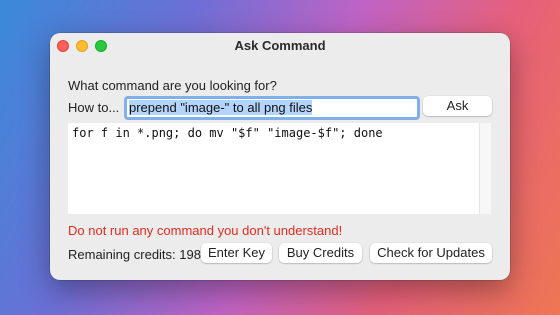 This screenshot has width=560, height=315. I want to click on question-label: What command are you looking for?, so click(172, 85).